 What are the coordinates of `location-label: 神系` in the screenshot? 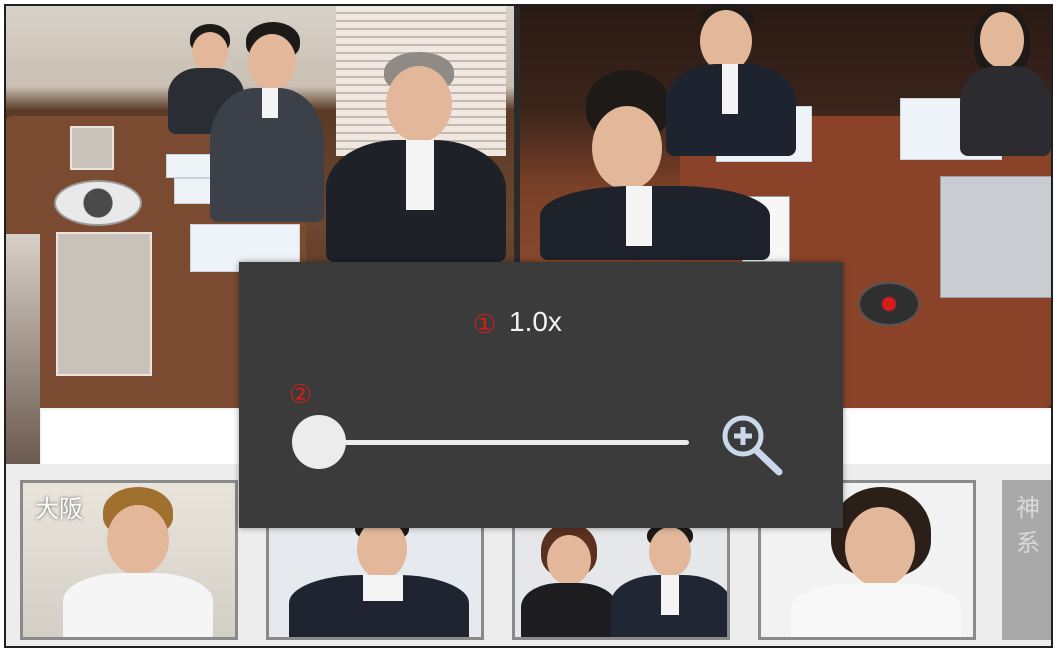 It's located at (1028, 525).